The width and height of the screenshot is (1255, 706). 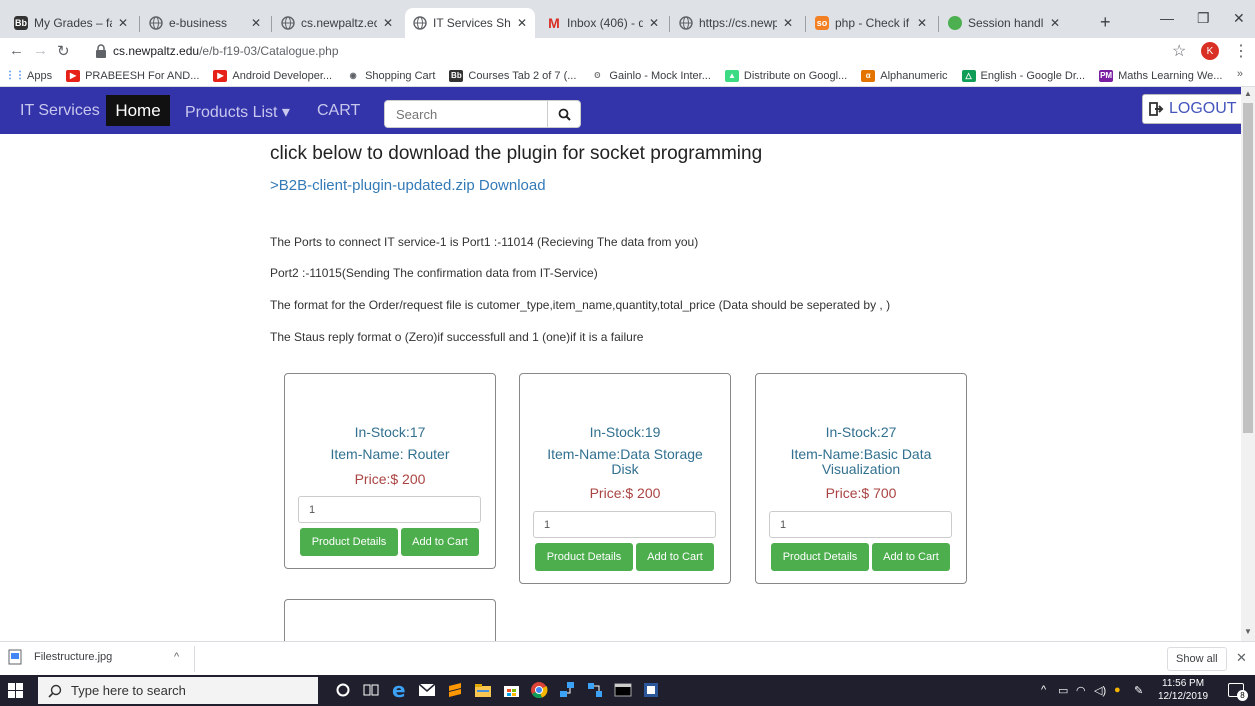 I want to click on browser-tab: https://cs.newpaltz ✕, so click(x=736, y=23).